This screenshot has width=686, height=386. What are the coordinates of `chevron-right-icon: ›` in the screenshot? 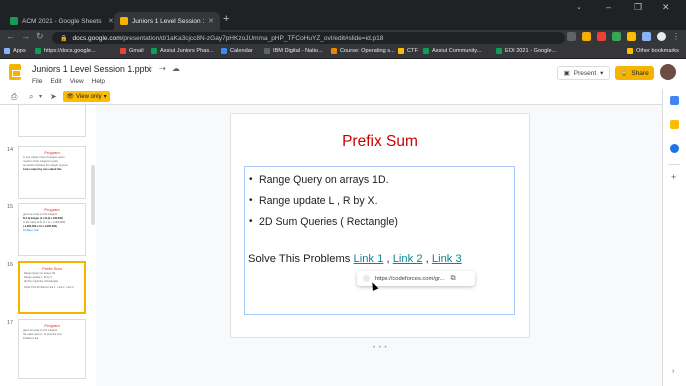 It's located at (673, 371).